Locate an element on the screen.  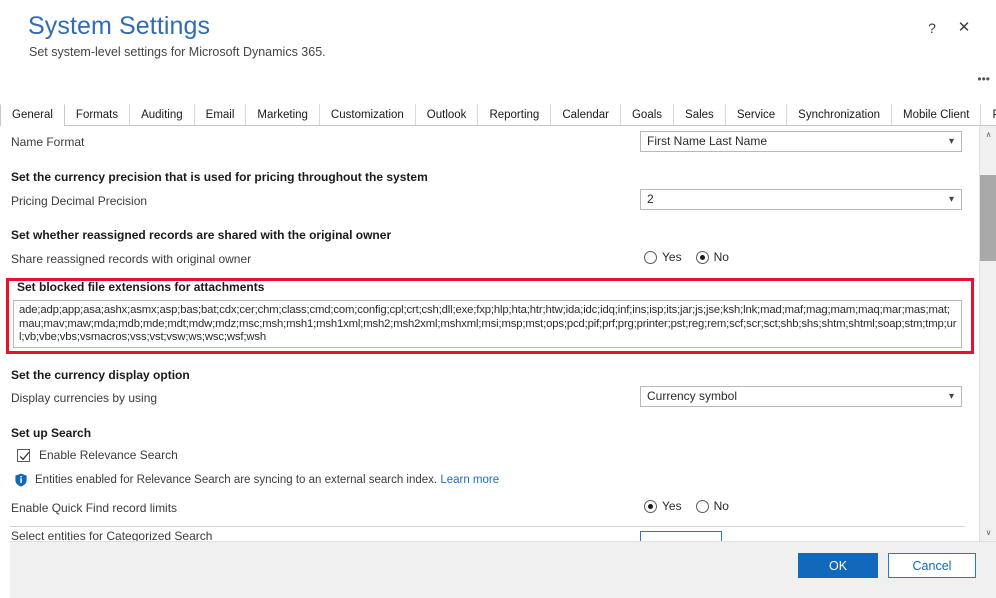
quick-find-yes-radio: Yes is located at coordinates (663, 506).